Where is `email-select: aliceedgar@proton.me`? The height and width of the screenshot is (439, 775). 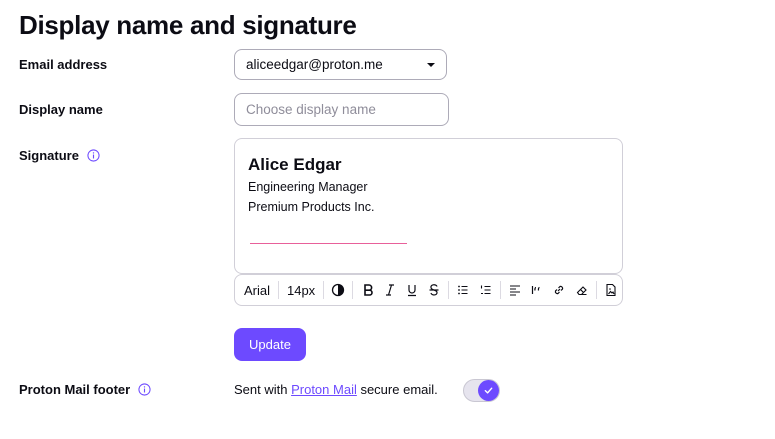 email-select: aliceedgar@proton.me is located at coordinates (340, 64).